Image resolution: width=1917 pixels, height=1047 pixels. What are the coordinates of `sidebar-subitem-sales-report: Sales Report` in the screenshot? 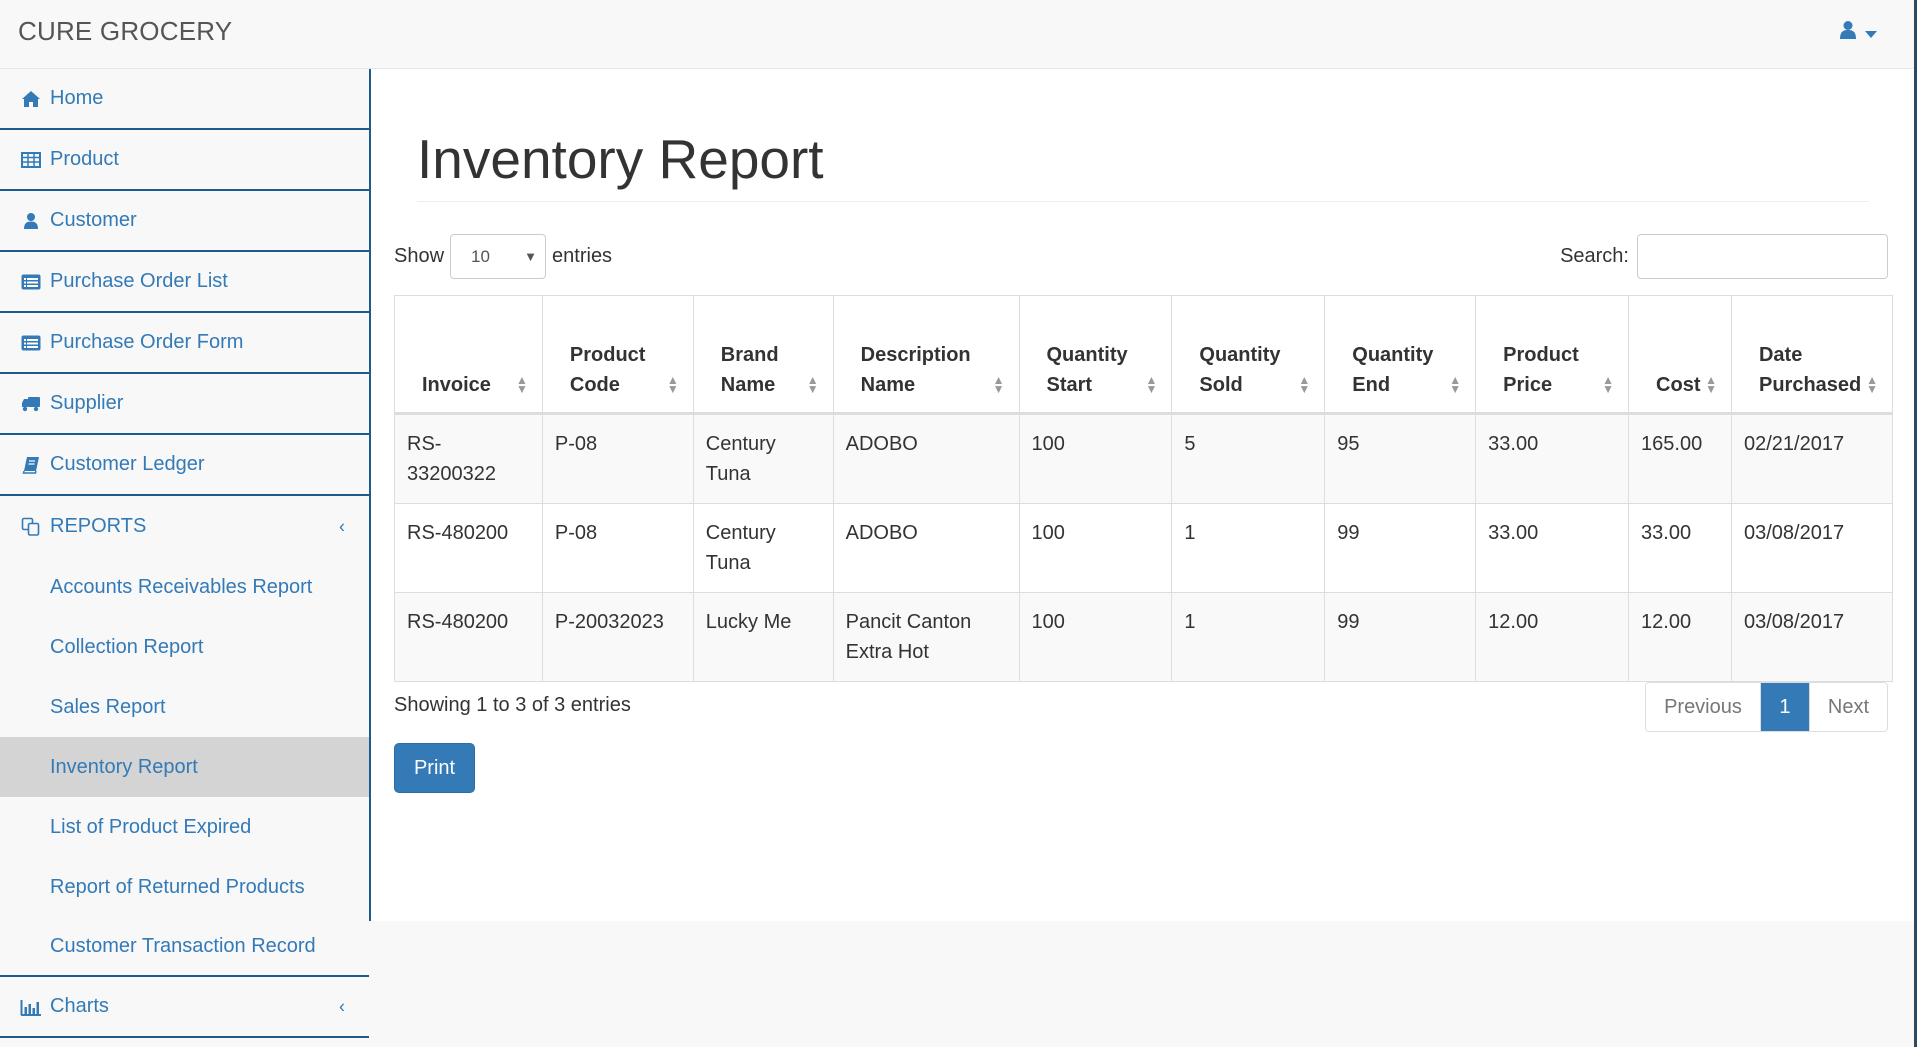 It's located at (184, 707).